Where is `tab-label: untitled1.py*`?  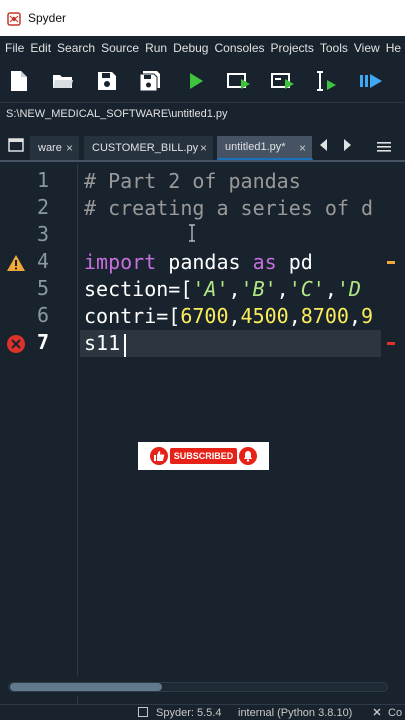
tab-label: untitled1.py* is located at coordinates (255, 147).